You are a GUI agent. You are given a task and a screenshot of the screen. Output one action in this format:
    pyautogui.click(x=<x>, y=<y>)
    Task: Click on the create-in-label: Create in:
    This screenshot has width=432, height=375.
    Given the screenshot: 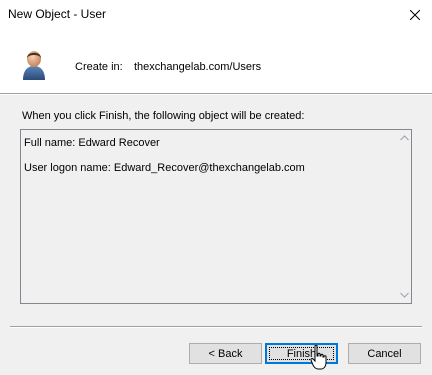 What is the action you would take?
    pyautogui.click(x=99, y=67)
    